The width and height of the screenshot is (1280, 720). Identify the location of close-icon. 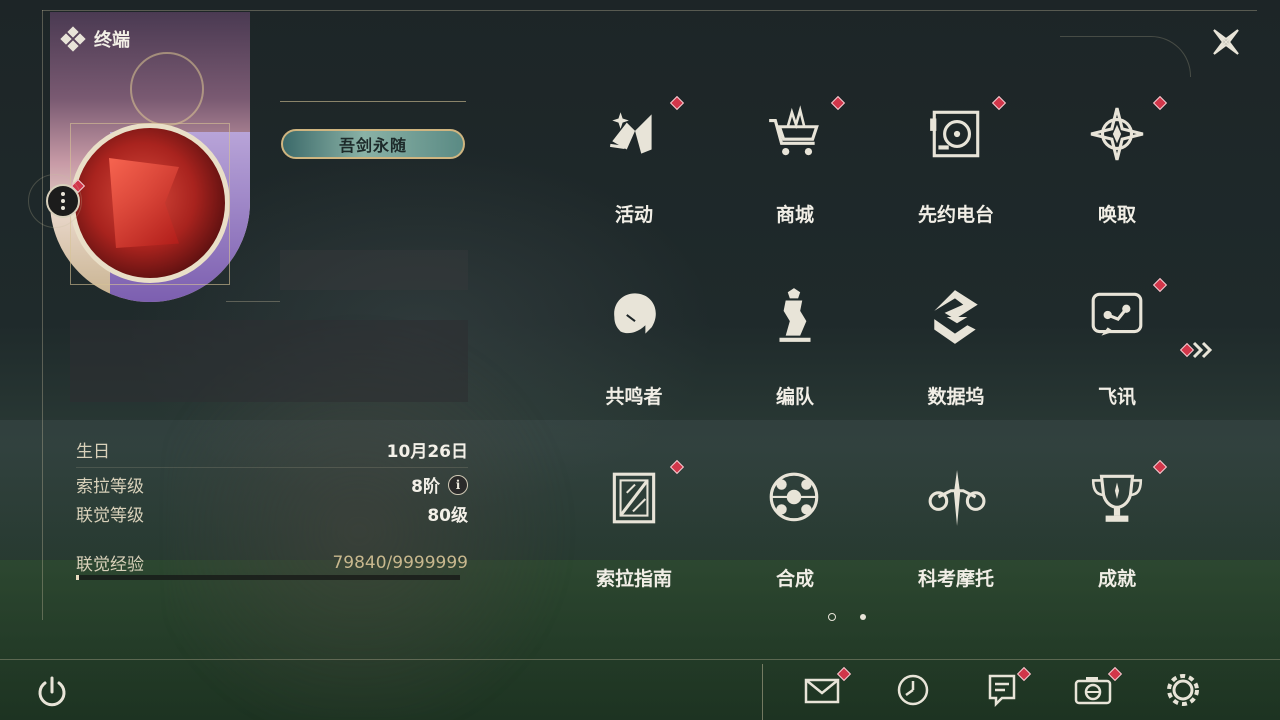
(1226, 42).